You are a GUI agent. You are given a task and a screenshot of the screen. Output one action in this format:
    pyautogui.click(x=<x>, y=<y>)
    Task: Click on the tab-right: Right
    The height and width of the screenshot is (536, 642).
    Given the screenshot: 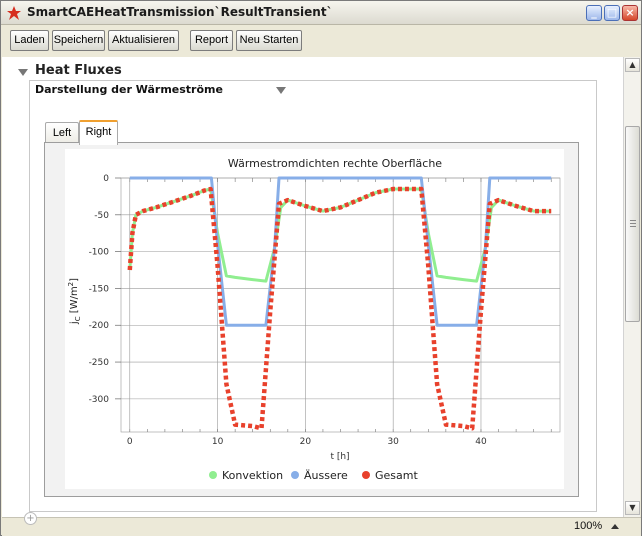 What is the action you would take?
    pyautogui.click(x=98, y=132)
    